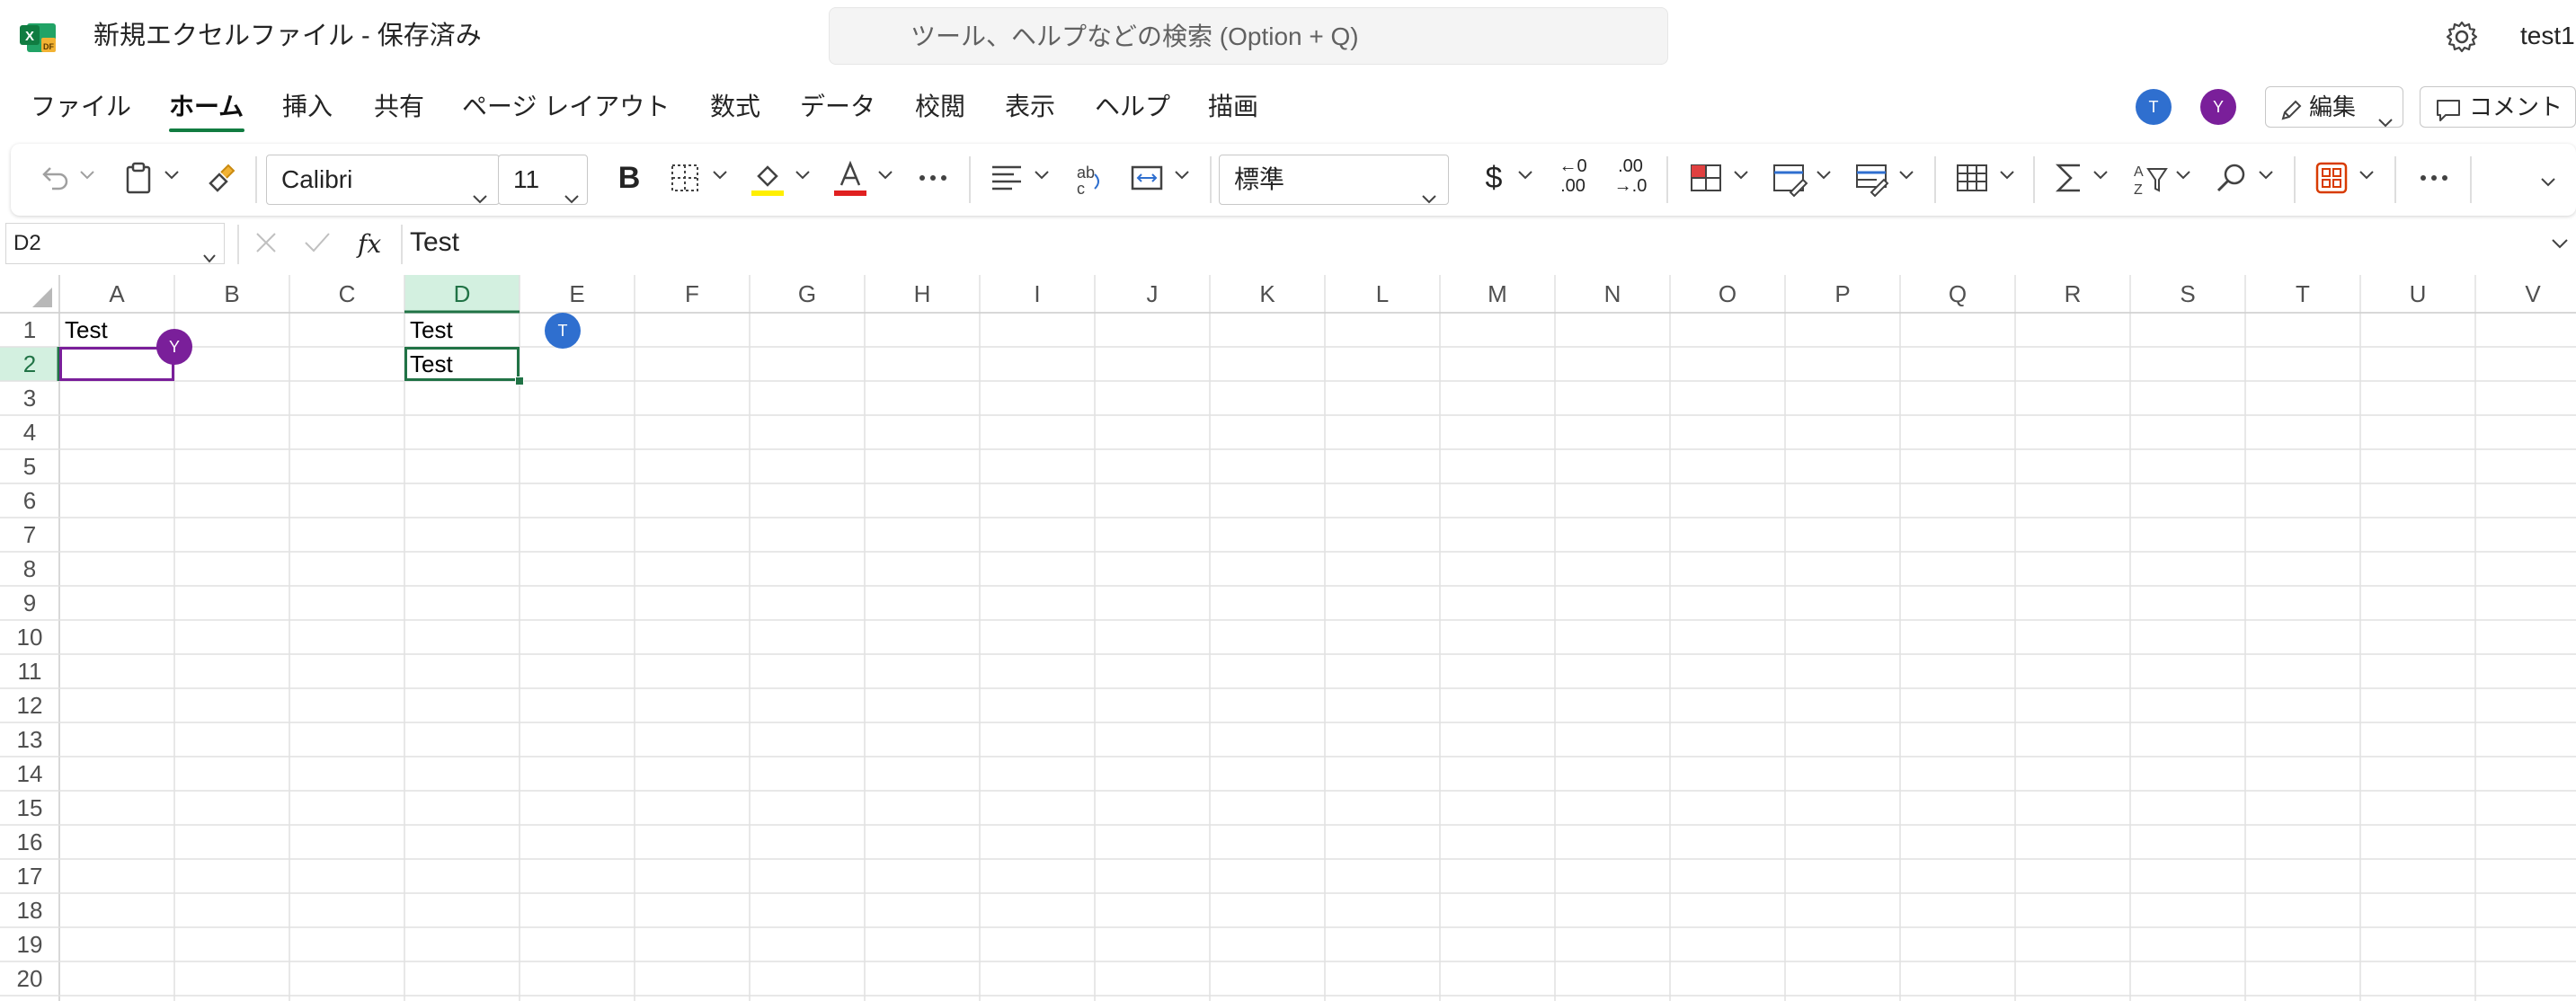 Image resolution: width=2576 pixels, height=1001 pixels. Describe the element at coordinates (2072, 294) in the screenshot. I see `column-header-r: R` at that location.